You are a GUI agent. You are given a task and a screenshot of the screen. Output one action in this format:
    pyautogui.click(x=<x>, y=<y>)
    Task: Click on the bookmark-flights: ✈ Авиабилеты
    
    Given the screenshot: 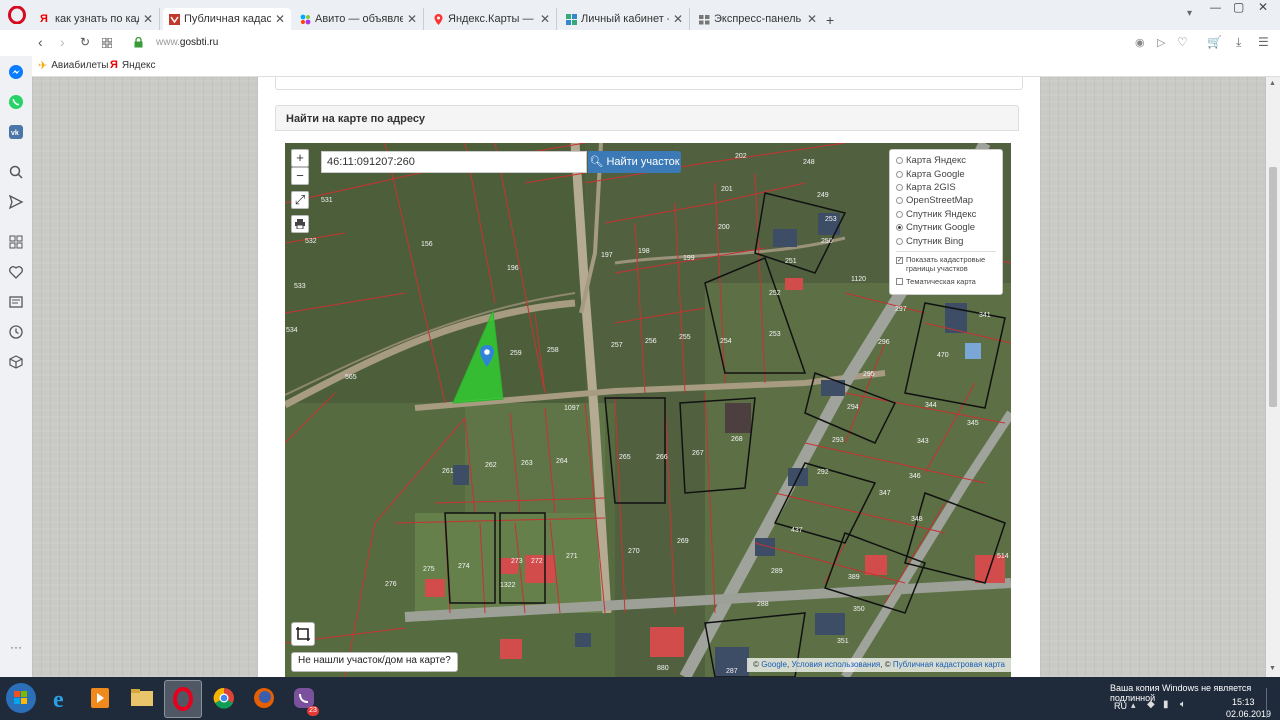 What is the action you would take?
    pyautogui.click(x=73, y=65)
    